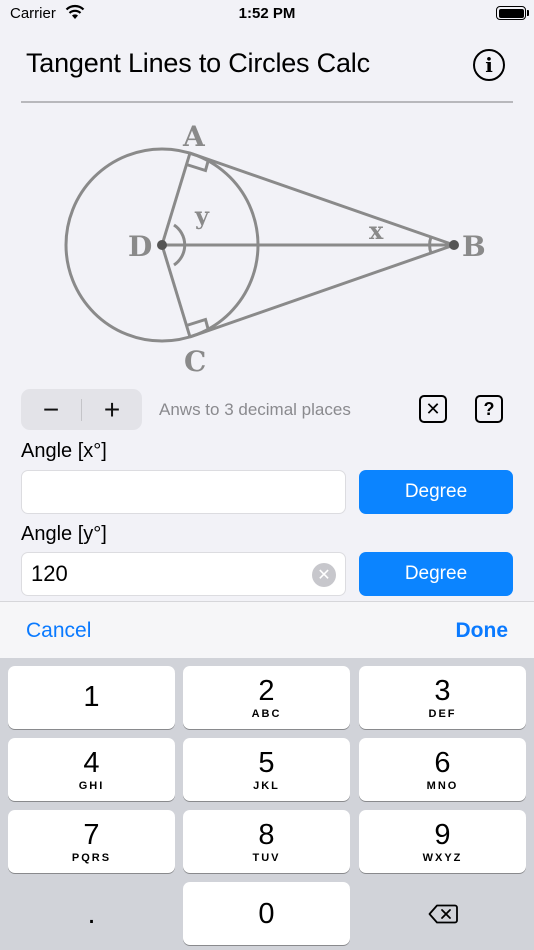 The height and width of the screenshot is (950, 534). What do you see at coordinates (202, 215) in the screenshot?
I see `diagram-label-y: y` at bounding box center [202, 215].